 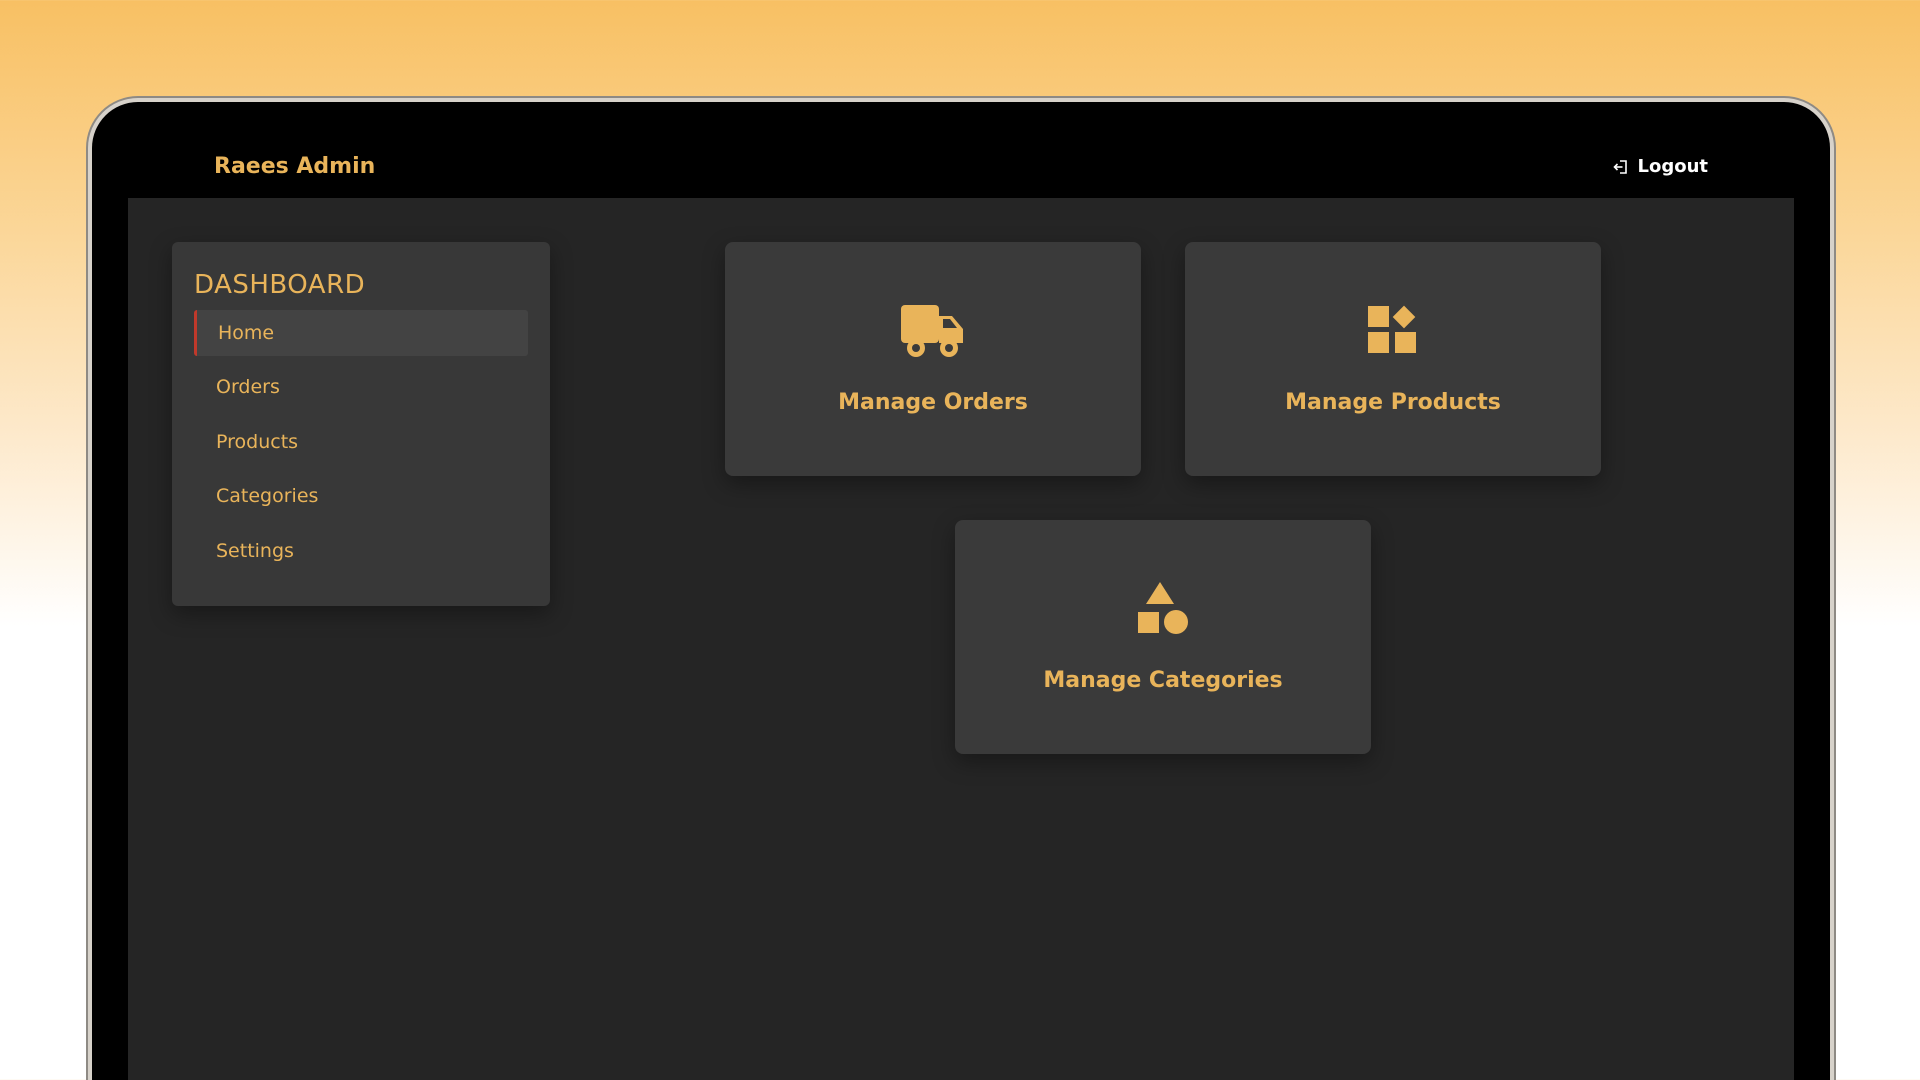 I want to click on manage-categories-label: Manage Categories, so click(x=1163, y=680).